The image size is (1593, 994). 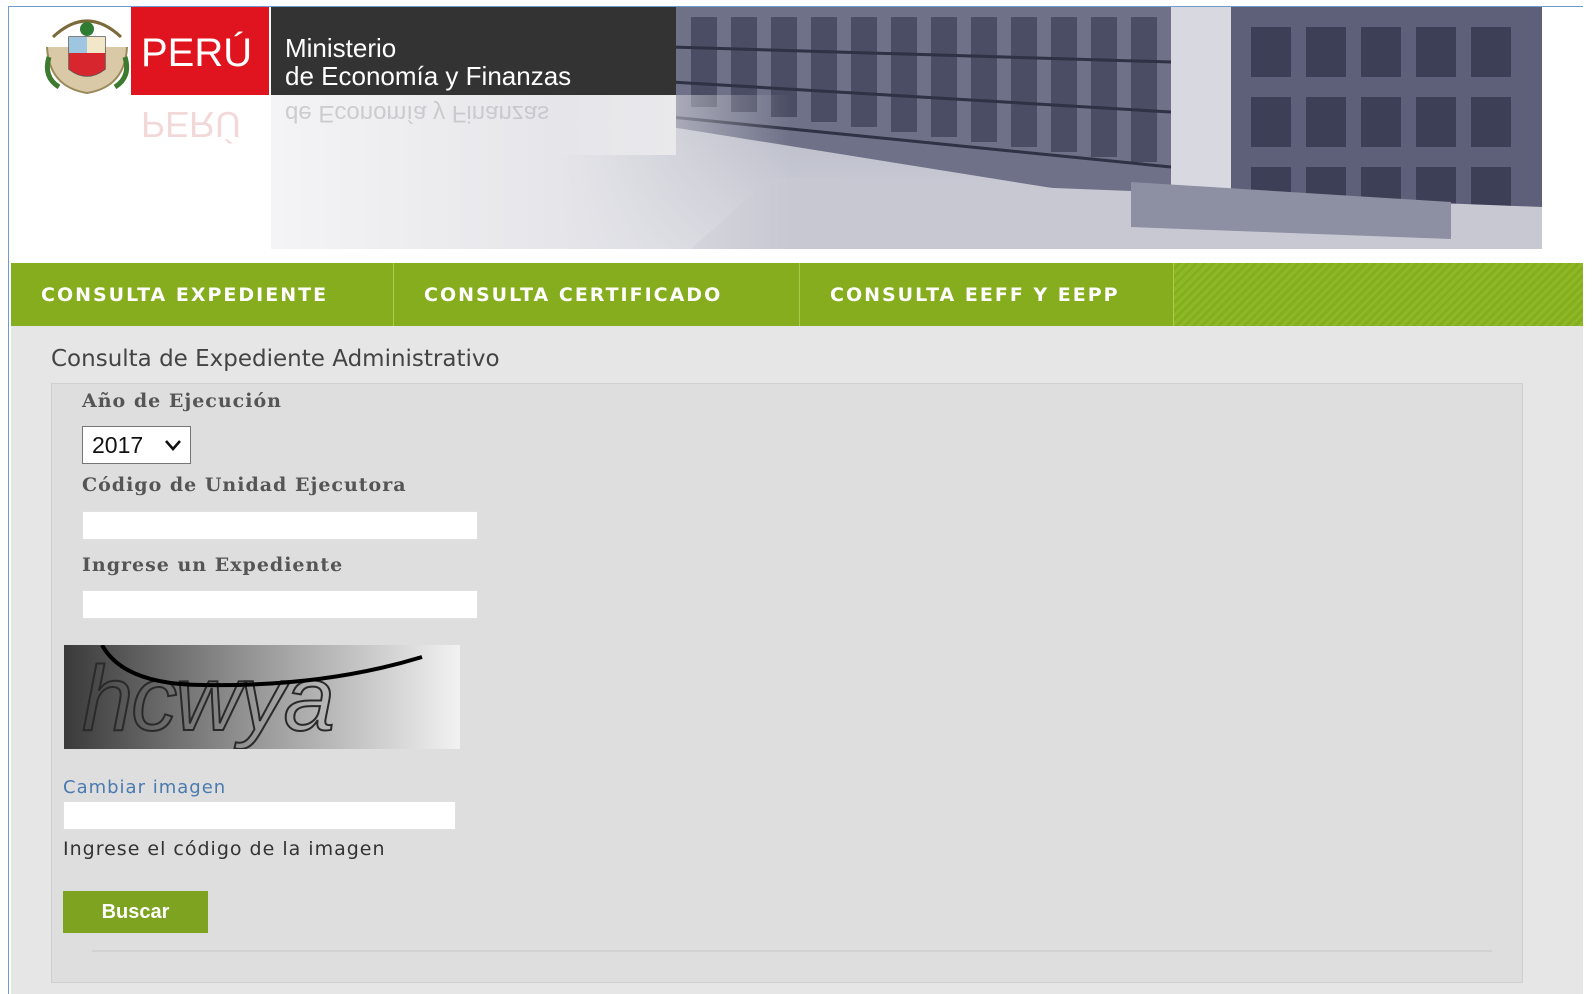 What do you see at coordinates (792, 951) in the screenshot?
I see `panel-divider` at bounding box center [792, 951].